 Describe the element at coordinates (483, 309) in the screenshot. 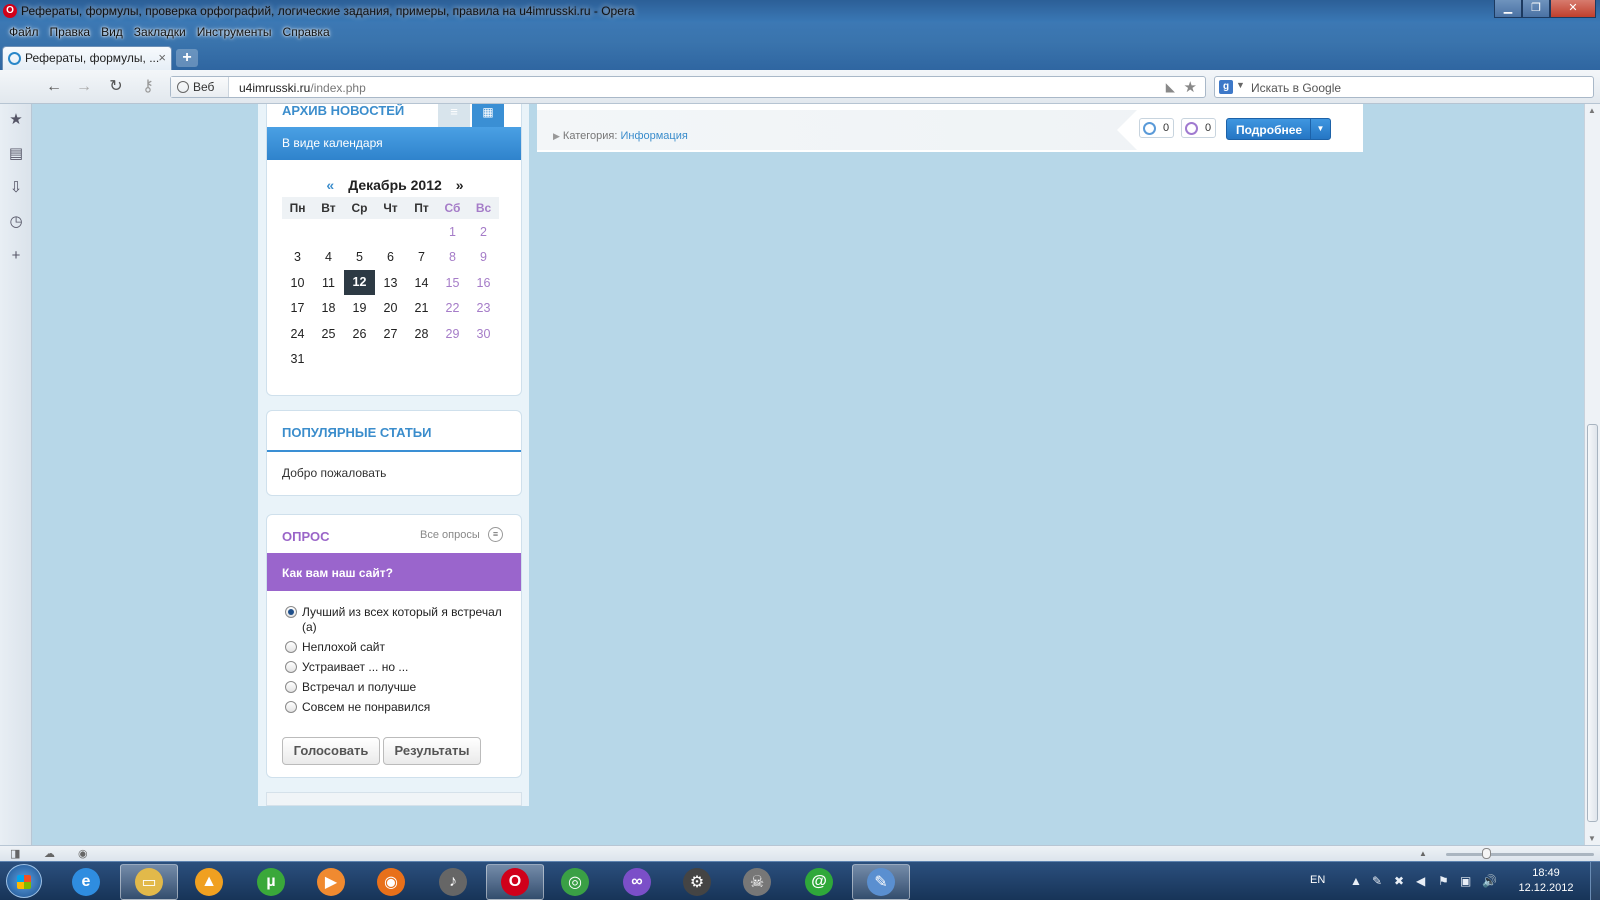

I see `calendar-day: 23` at that location.